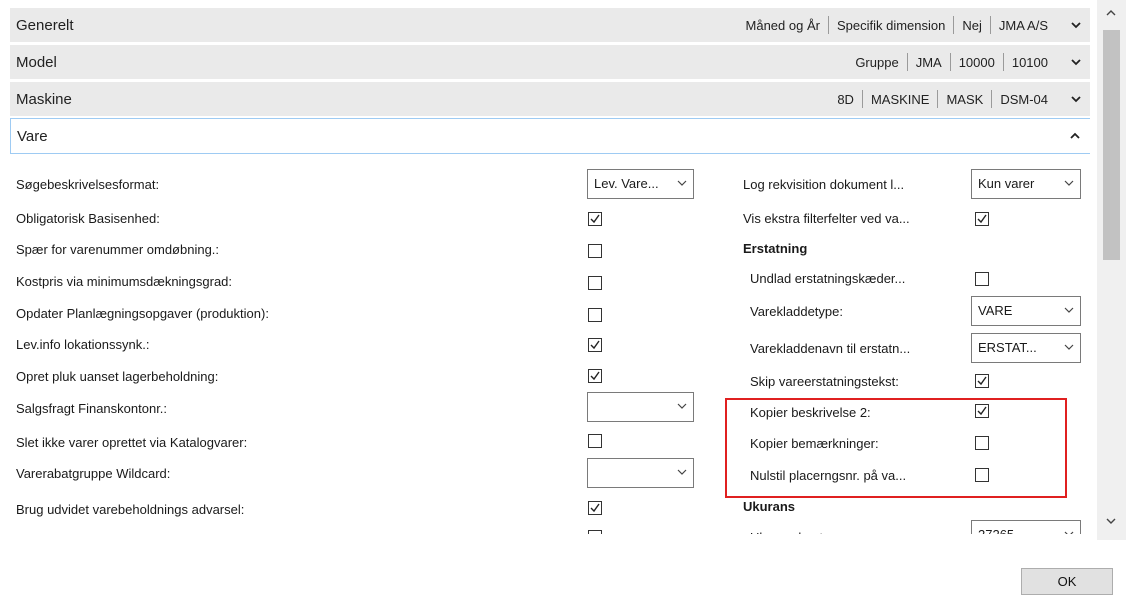  I want to click on field-label: Salgsfragt Finanskontonr.:, so click(92, 408).